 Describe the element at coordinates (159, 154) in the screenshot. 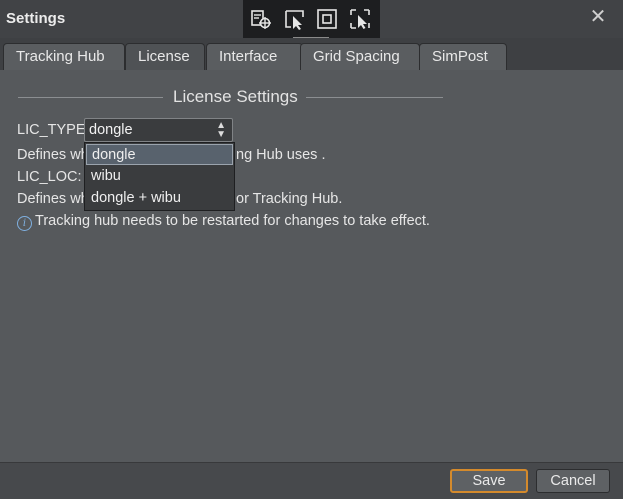

I see `dropdown-option-dongle: dongle` at that location.